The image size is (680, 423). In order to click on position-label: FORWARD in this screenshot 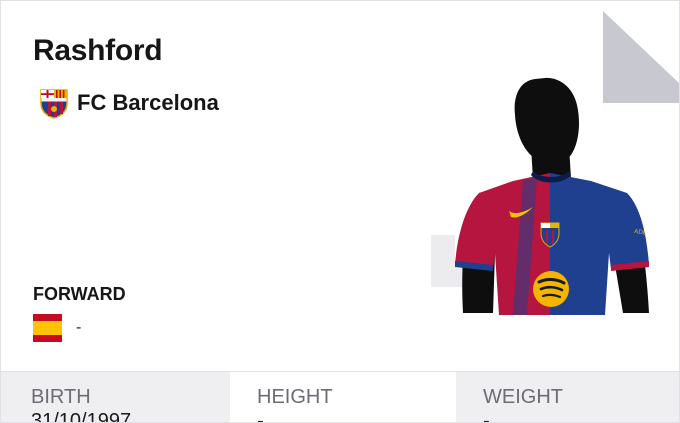, I will do `click(79, 294)`.